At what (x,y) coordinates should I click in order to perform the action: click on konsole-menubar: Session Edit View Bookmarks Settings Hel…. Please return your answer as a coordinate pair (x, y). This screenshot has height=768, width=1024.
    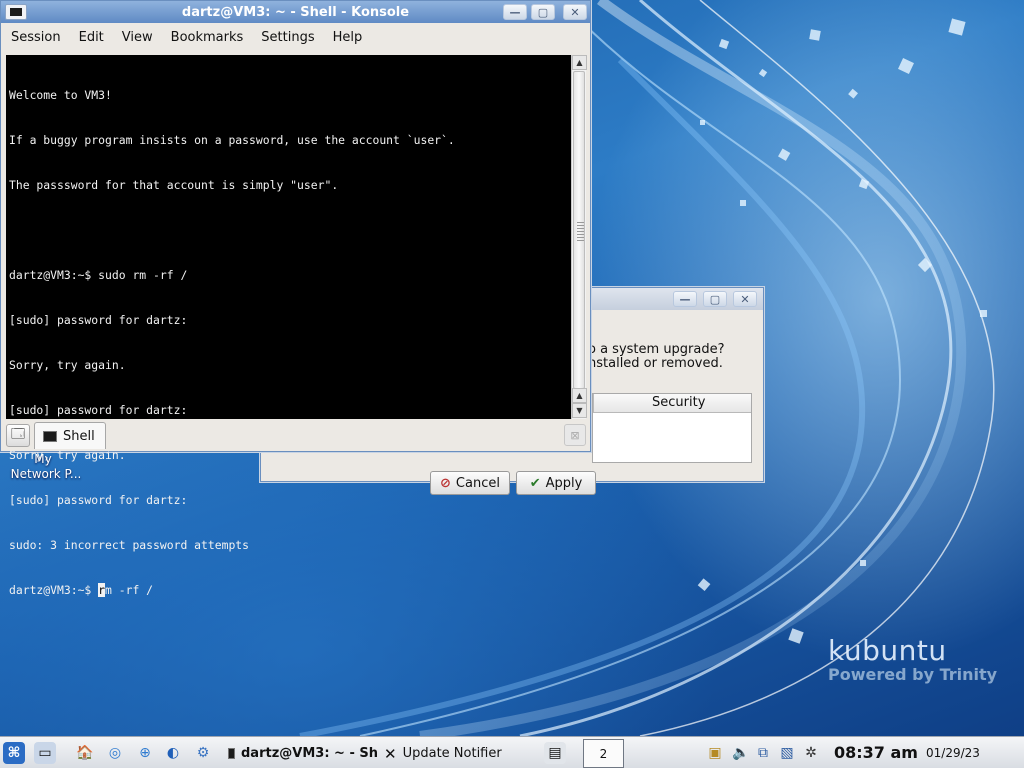
    Looking at the image, I should click on (295, 37).